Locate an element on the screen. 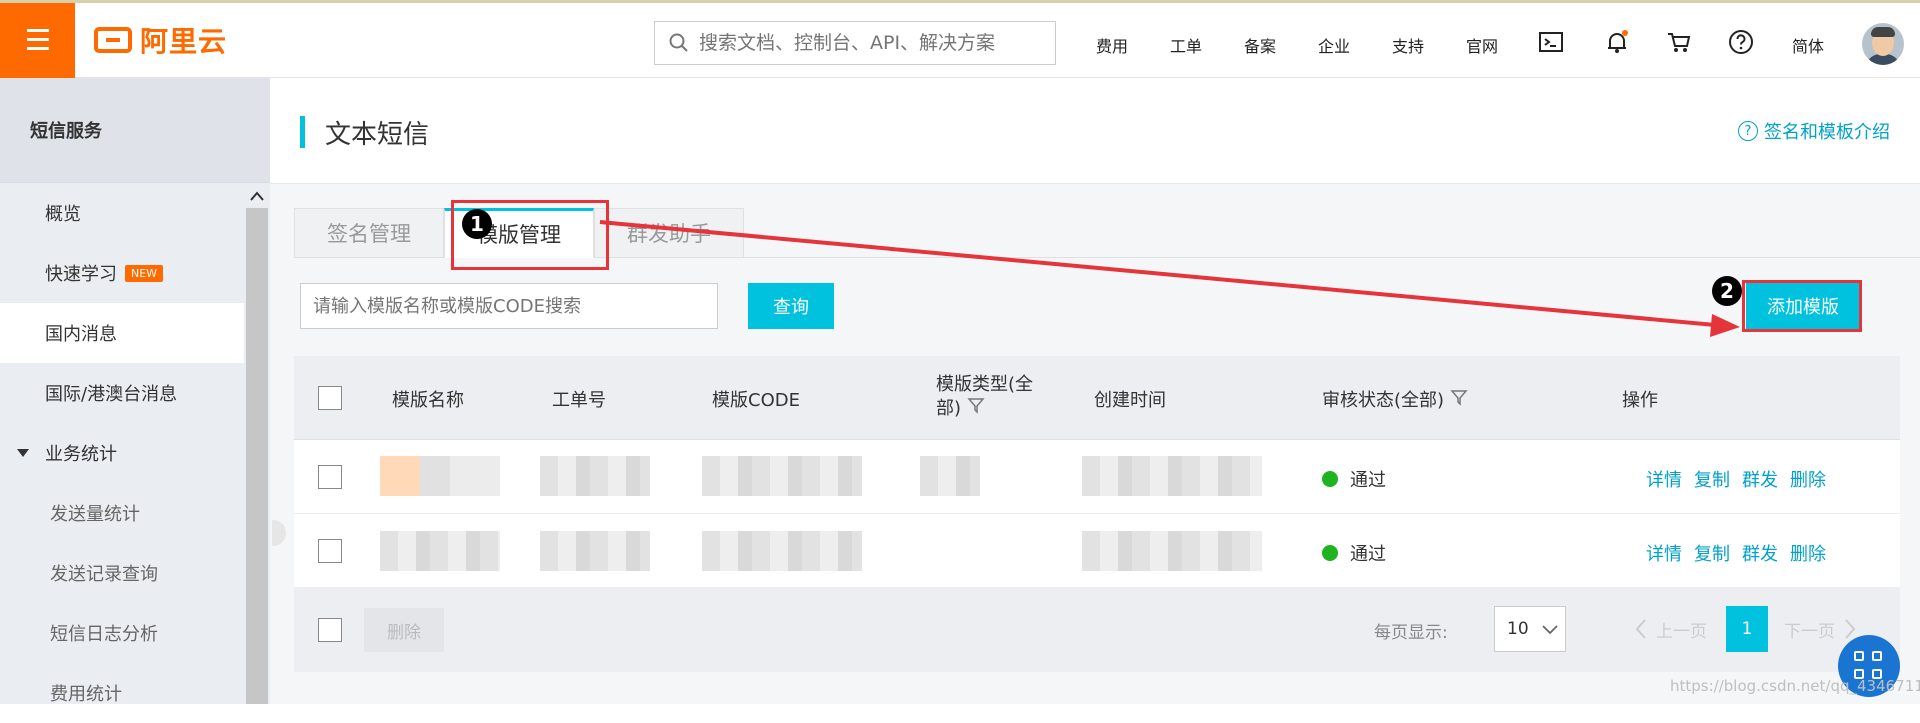 Image resolution: width=1920 pixels, height=723 pixels. col-type-line2: 部) is located at coordinates (949, 408).